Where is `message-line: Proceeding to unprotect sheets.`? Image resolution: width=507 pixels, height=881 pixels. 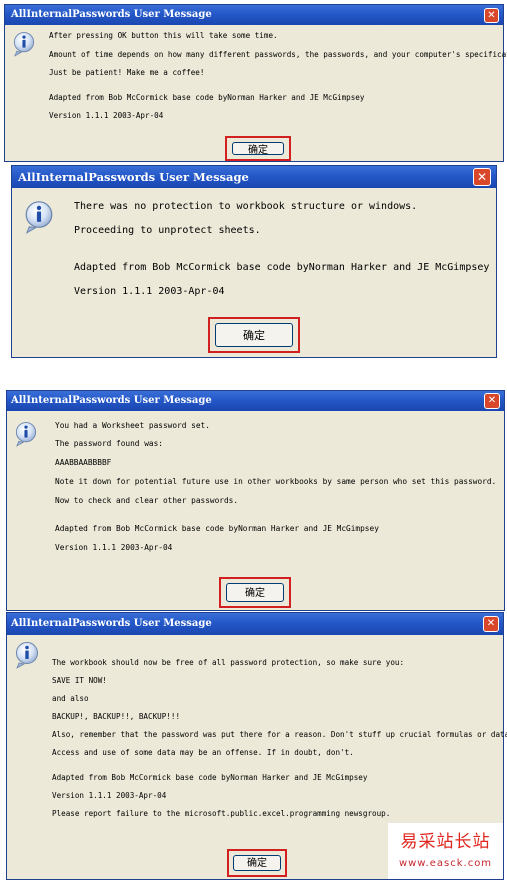 message-line: Proceeding to unprotect sheets. is located at coordinates (167, 230).